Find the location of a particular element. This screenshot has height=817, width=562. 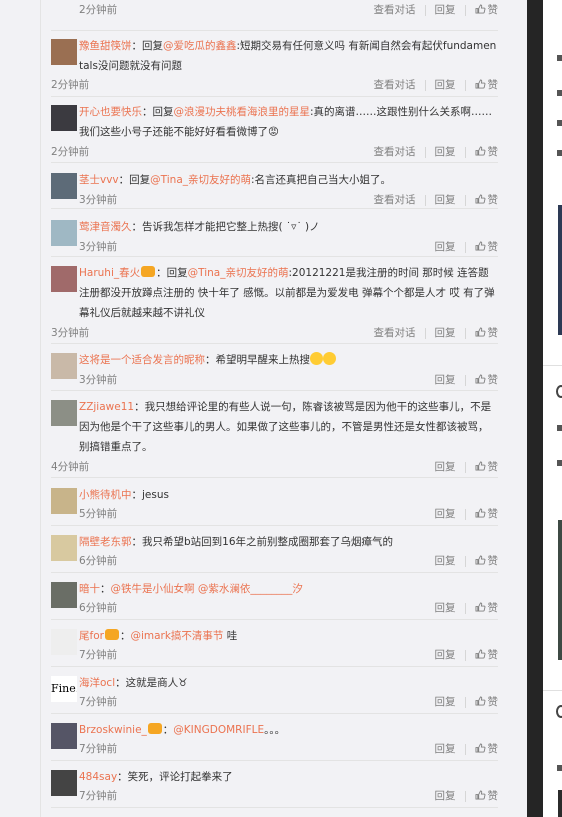

comment-text: Brzoskwinie_ ：@KINGDOMRIFLE。。。 is located at coordinates (182, 729).